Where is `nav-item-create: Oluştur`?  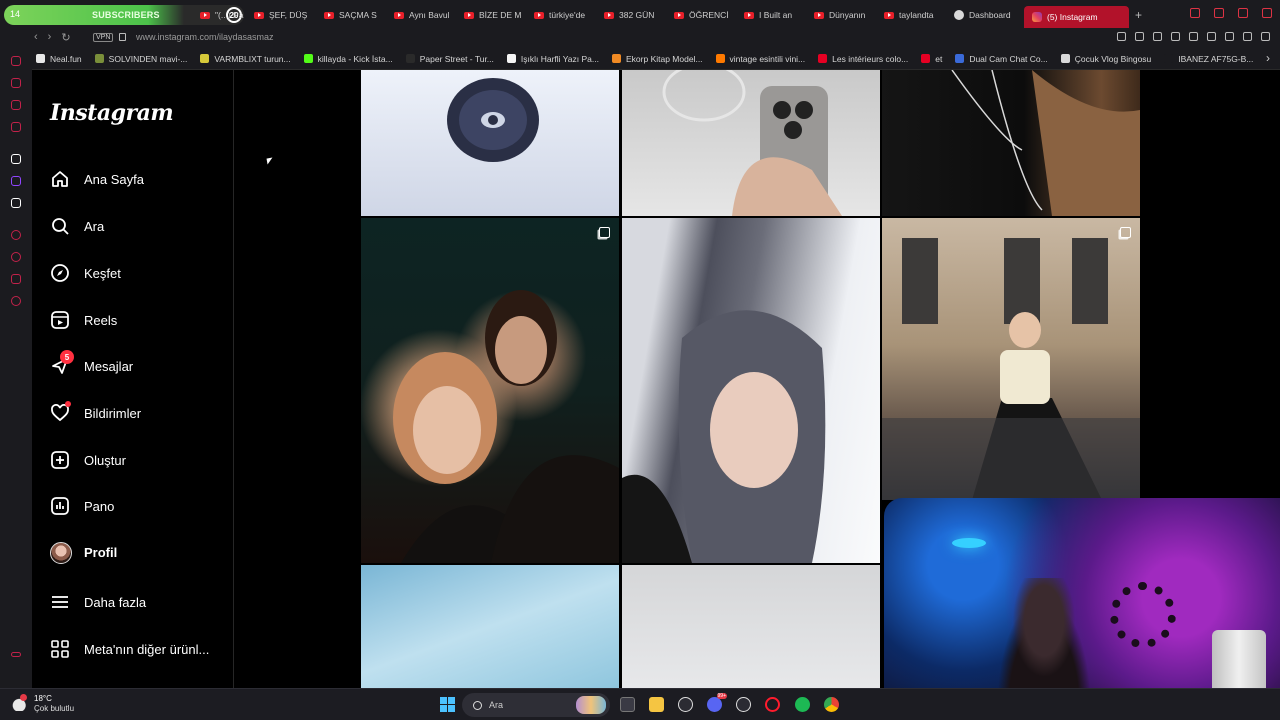 nav-item-create: Oluştur is located at coordinates (88, 460).